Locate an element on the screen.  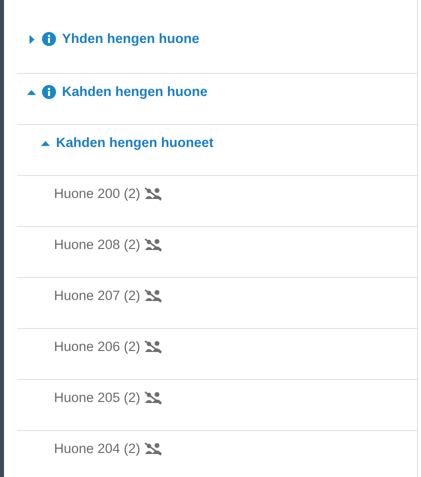
room-item: Huone 200 (2) is located at coordinates (97, 194).